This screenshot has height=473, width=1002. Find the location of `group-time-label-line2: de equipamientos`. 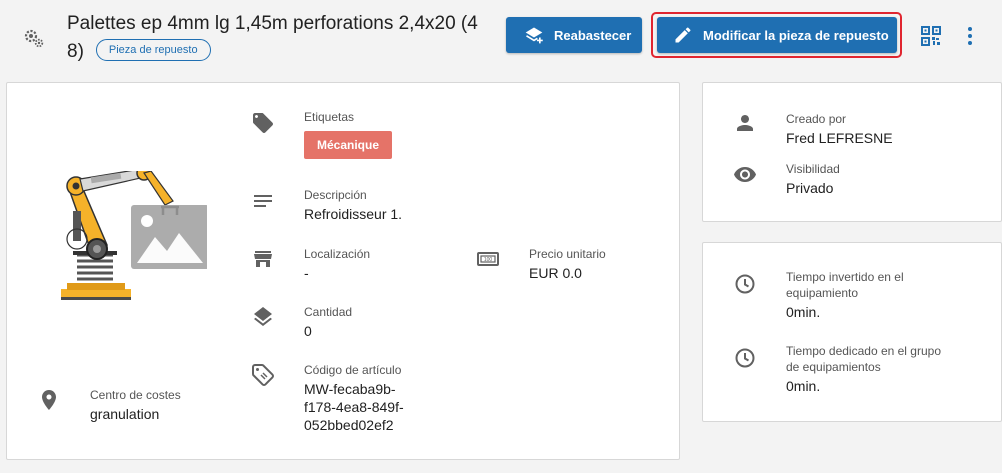

group-time-label-line2: de equipamientos is located at coordinates (833, 367).